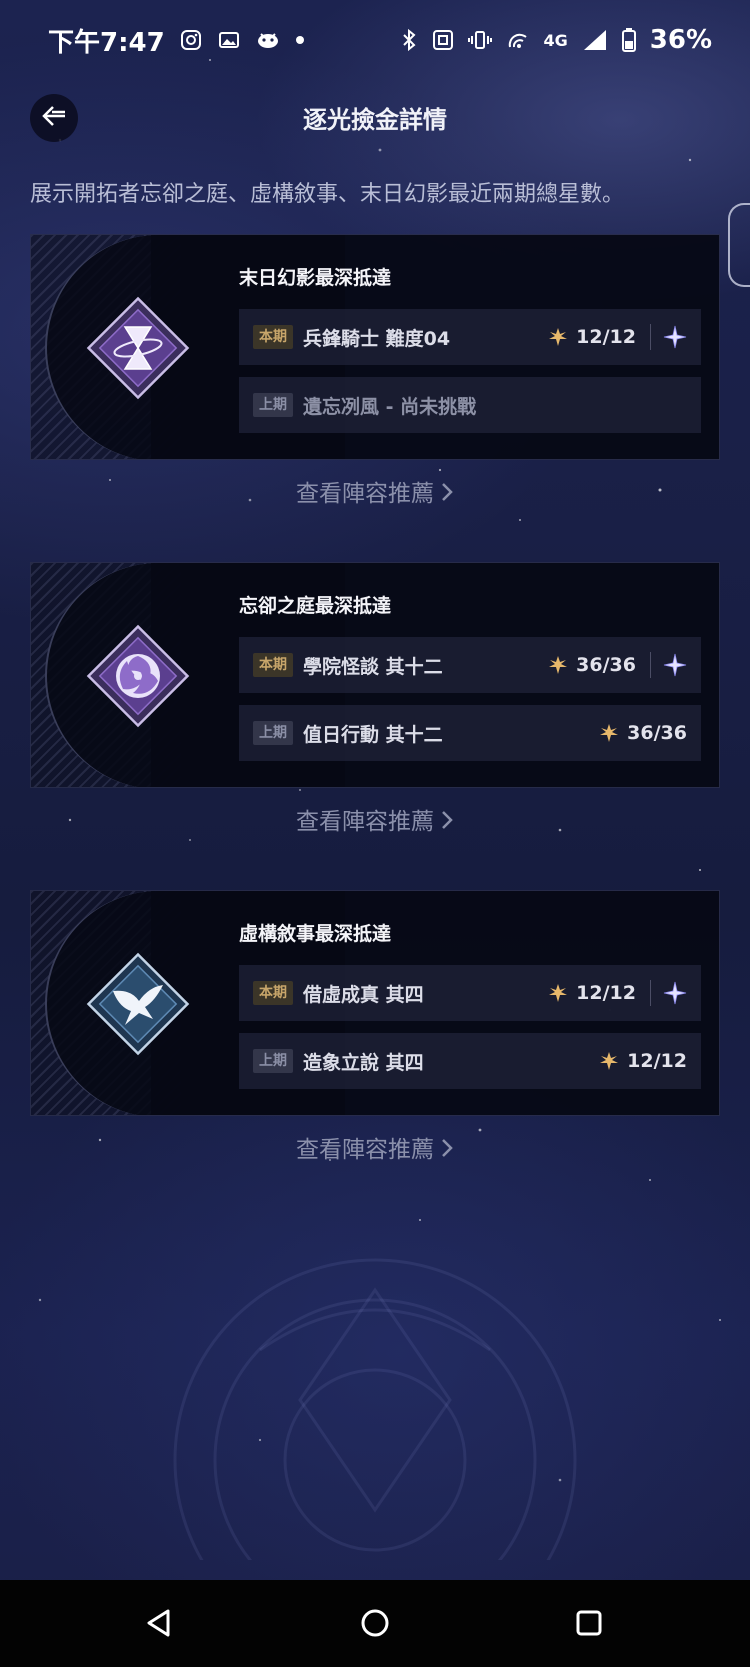  I want to click on nfc-icon, so click(443, 40).